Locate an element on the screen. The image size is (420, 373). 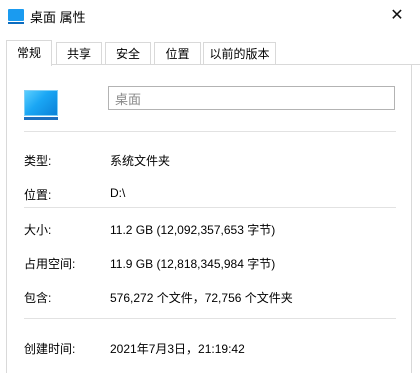
size-value: 11.2 GB (12,092,357,653 字节) is located at coordinates (193, 230).